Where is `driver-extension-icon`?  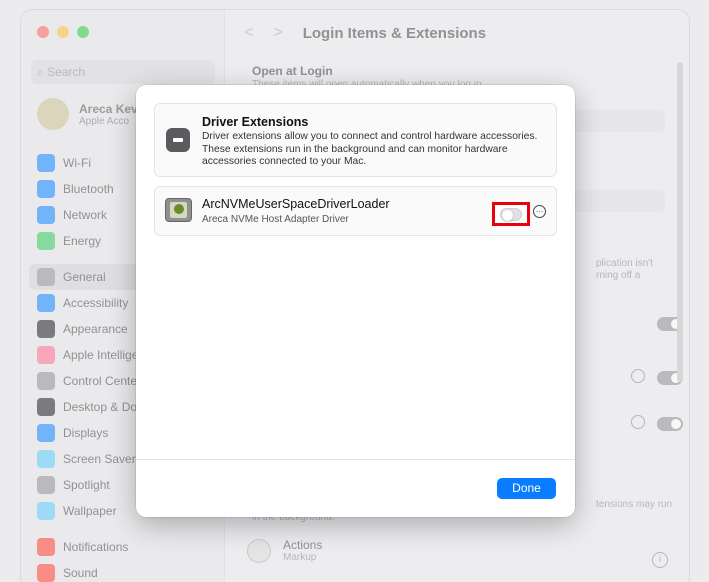 driver-extension-icon is located at coordinates (178, 140).